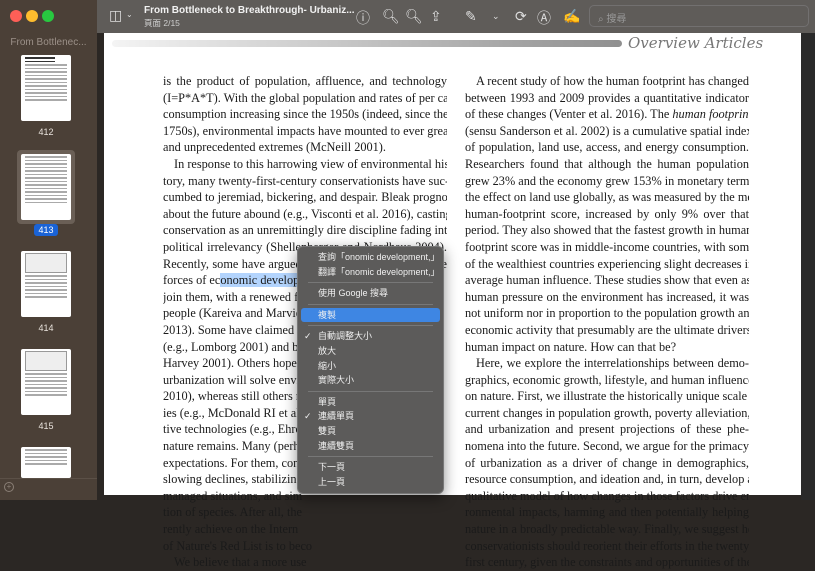 The image size is (815, 571). What do you see at coordinates (48, 250) in the screenshot?
I see `sidebar: From Bottlenec... 412 413 414 415 +` at bounding box center [48, 250].